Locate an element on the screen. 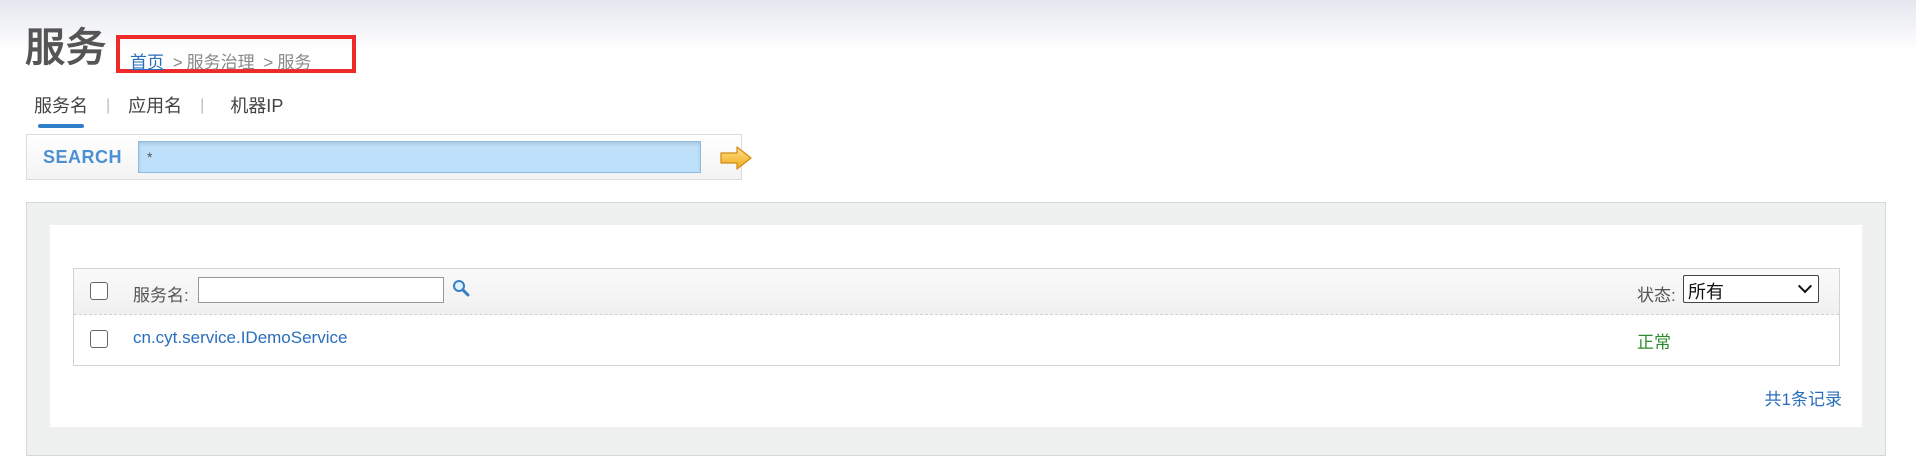 This screenshot has height=458, width=1916. search-bar: SEARCH is located at coordinates (389, 157).